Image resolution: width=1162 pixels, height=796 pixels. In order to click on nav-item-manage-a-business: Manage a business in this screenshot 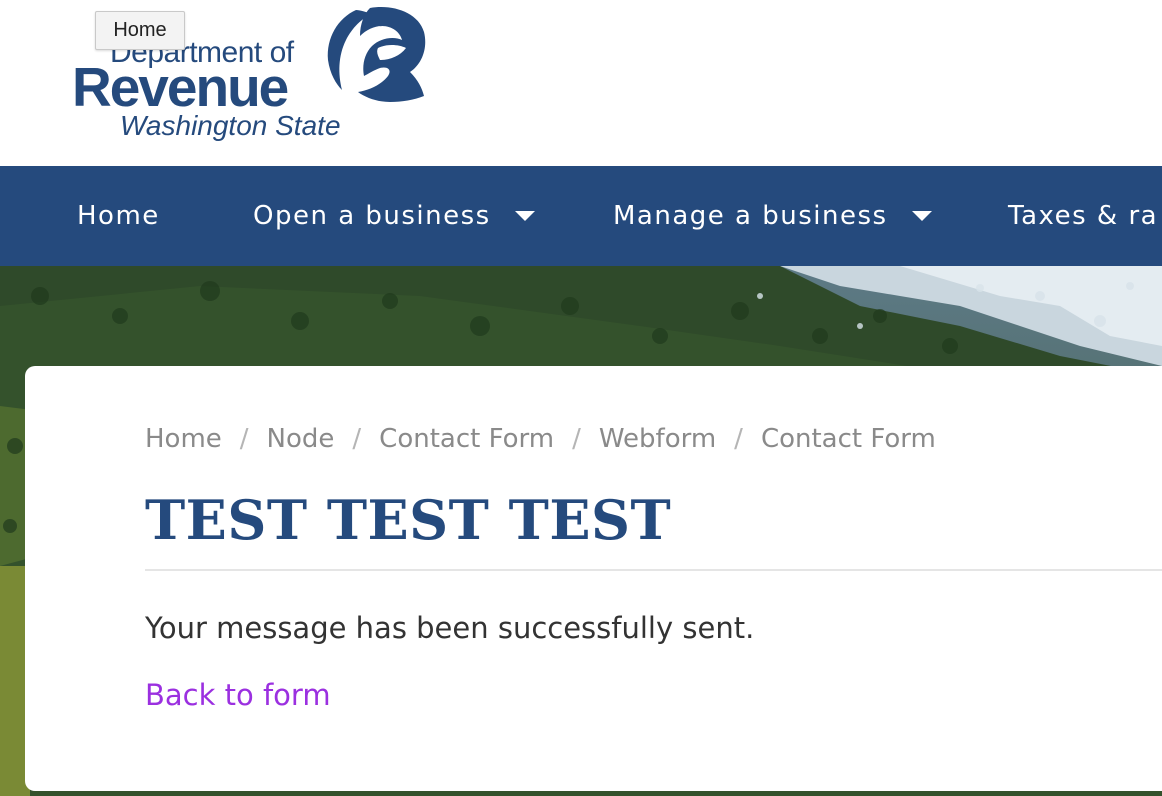, I will do `click(772, 216)`.